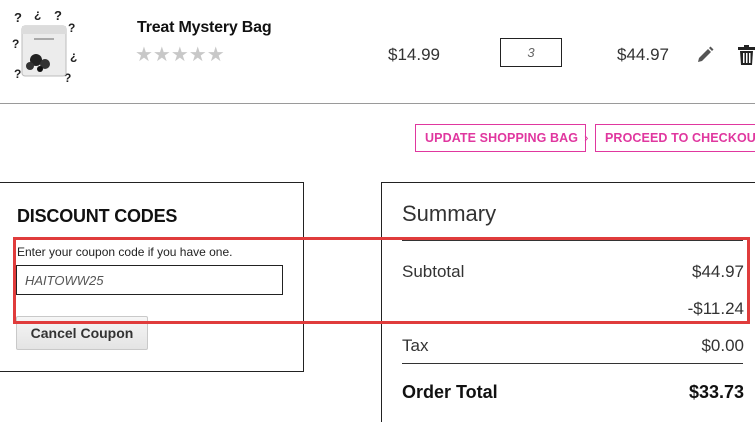  Describe the element at coordinates (643, 54) in the screenshot. I see `row-subtotal: $44.97` at that location.